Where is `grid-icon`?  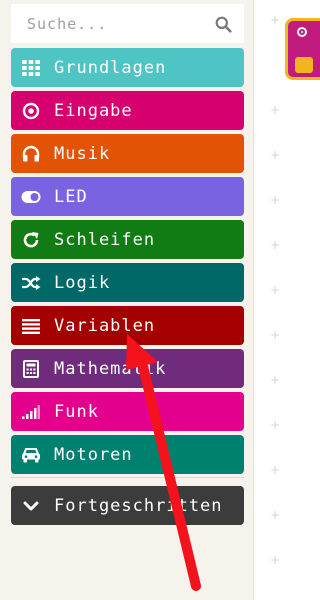 grid-icon is located at coordinates (31, 68).